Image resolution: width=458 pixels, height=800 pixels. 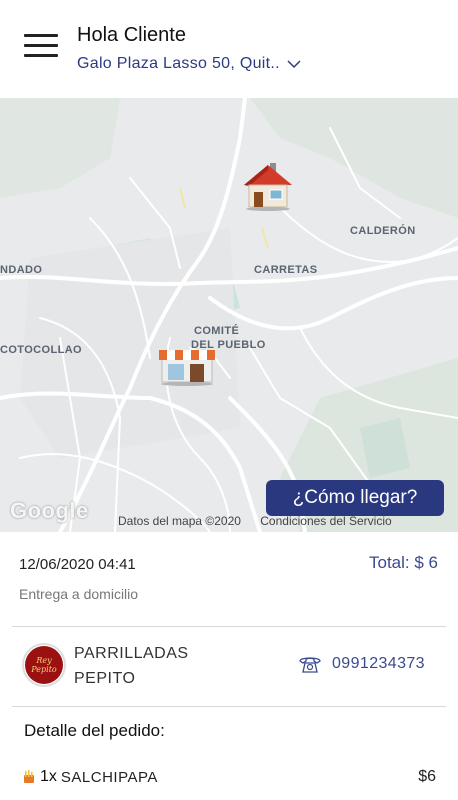 I want to click on menu-icon, so click(x=41, y=46).